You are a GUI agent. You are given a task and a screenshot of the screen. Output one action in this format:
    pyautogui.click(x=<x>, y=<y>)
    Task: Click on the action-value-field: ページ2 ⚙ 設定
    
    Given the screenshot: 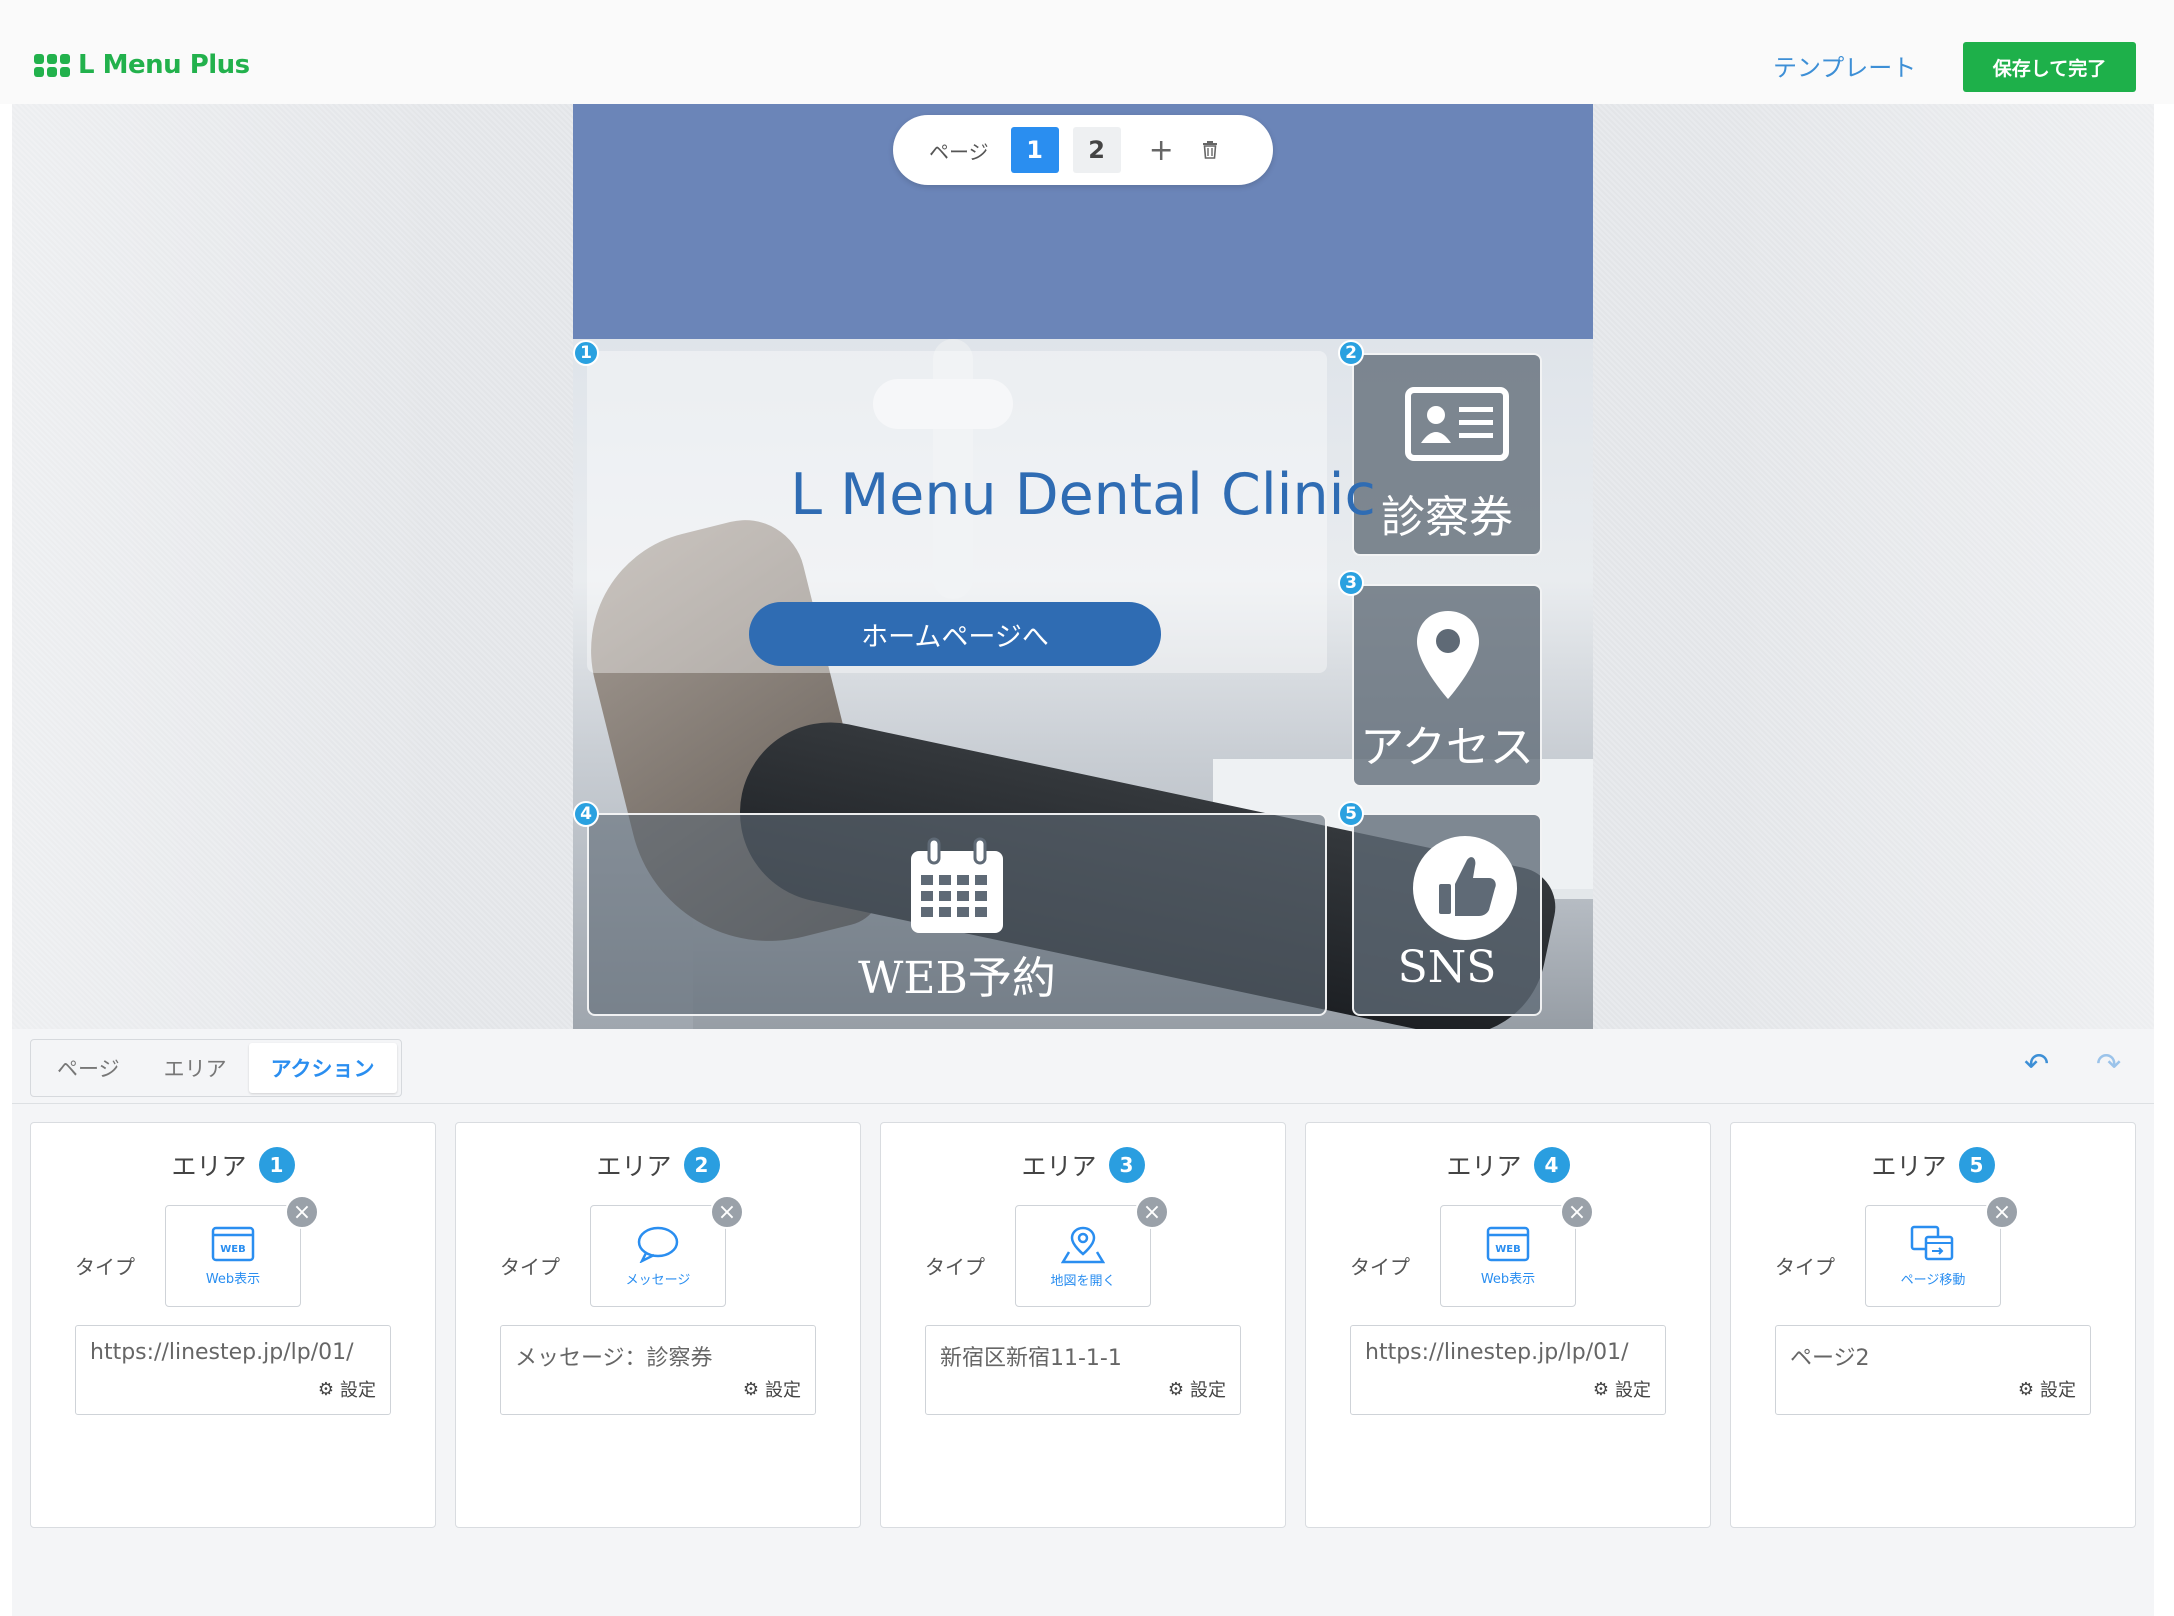 What is the action you would take?
    pyautogui.click(x=1933, y=1370)
    